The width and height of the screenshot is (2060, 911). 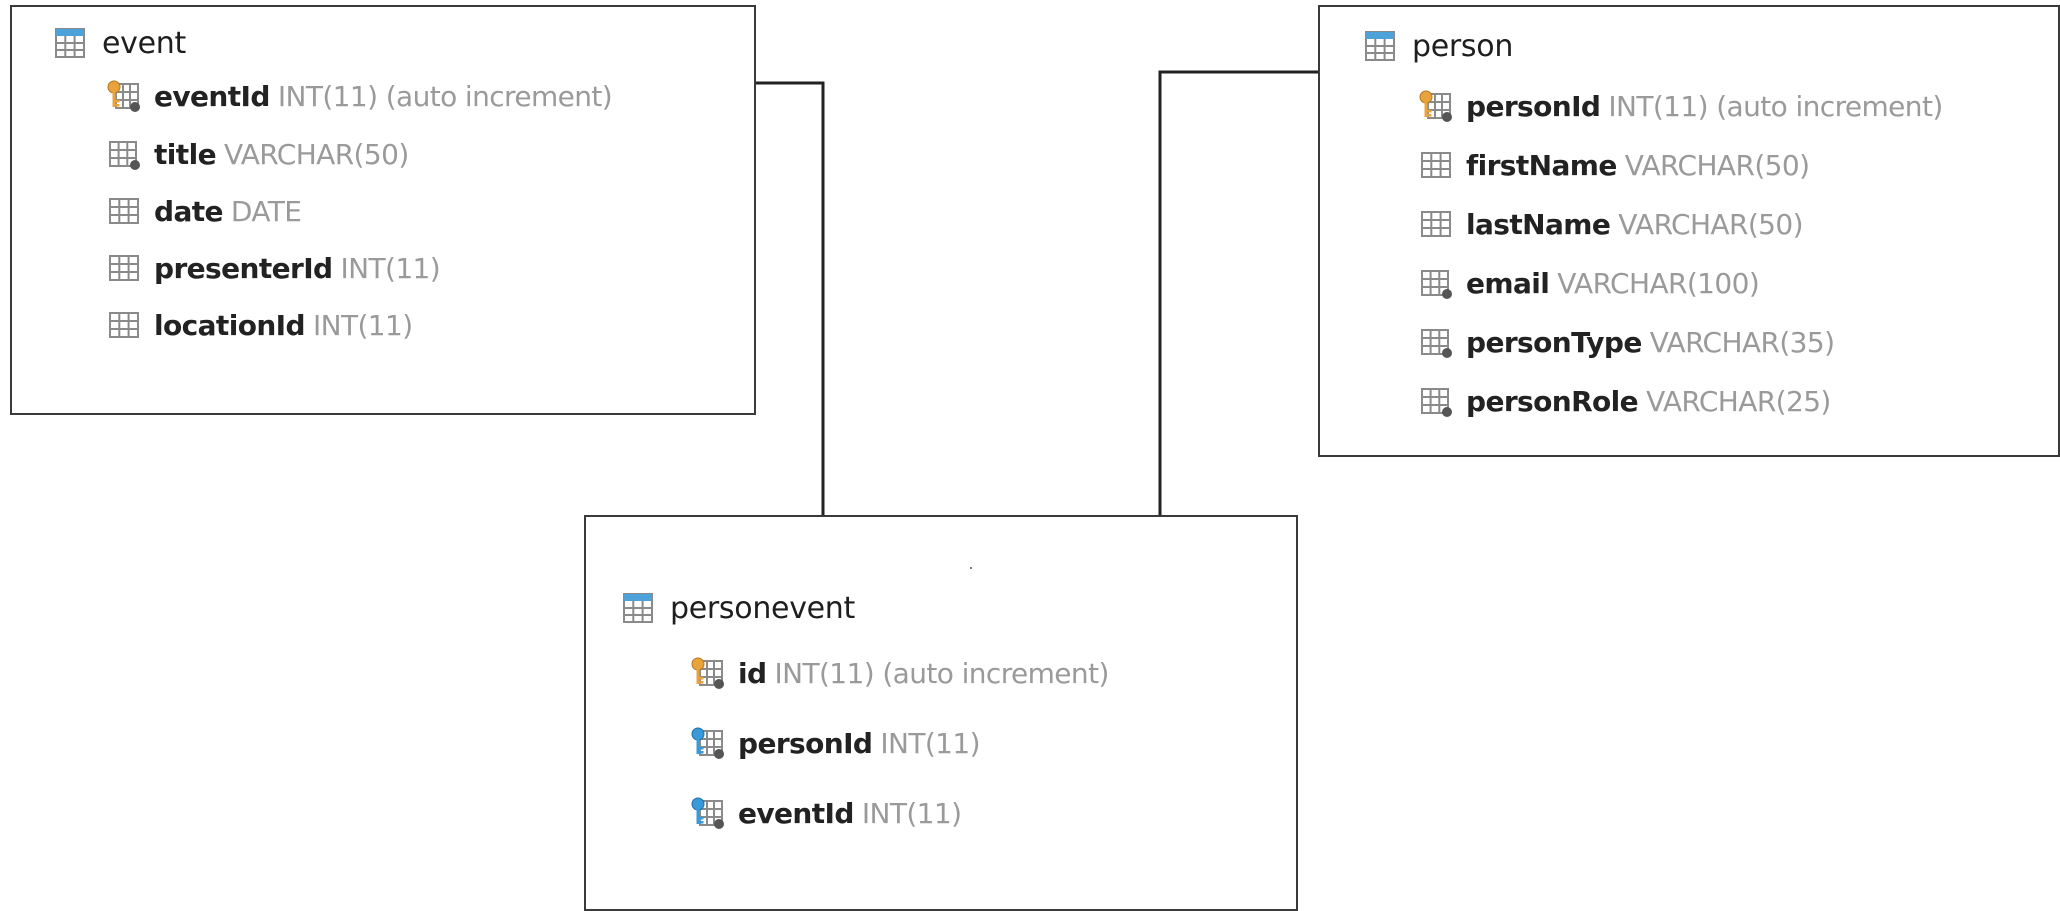 I want to click on field-name: firstName, so click(x=1541, y=165).